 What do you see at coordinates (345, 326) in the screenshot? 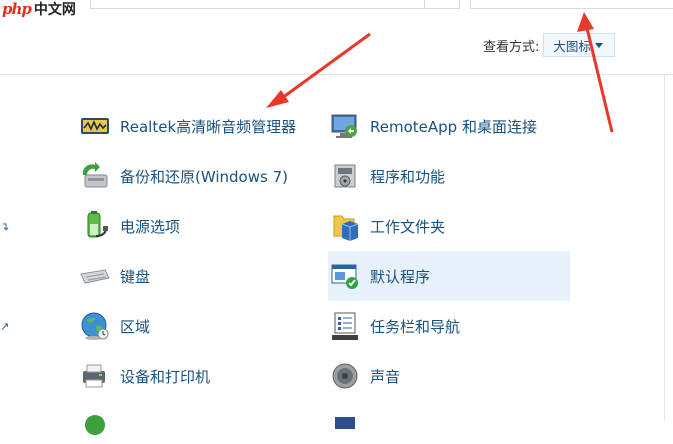
I see `taskbar-navigation-icon` at bounding box center [345, 326].